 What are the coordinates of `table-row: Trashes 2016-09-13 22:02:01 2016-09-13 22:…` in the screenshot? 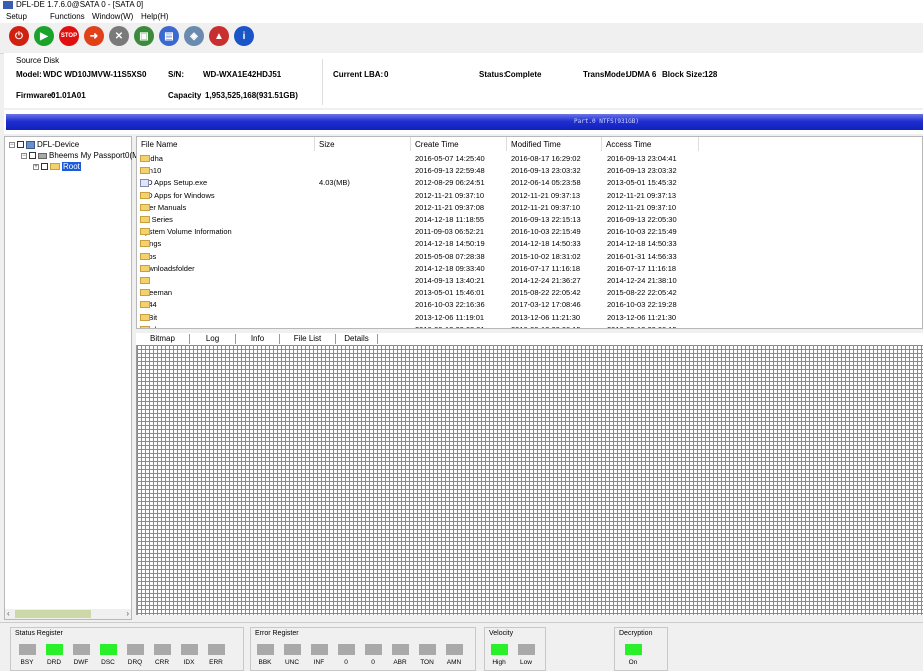 It's located at (529, 326).